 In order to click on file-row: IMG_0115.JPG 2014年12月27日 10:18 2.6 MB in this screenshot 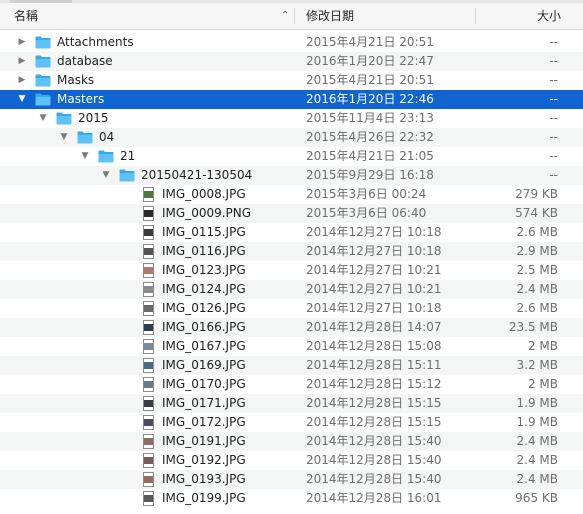, I will do `click(291, 232)`.